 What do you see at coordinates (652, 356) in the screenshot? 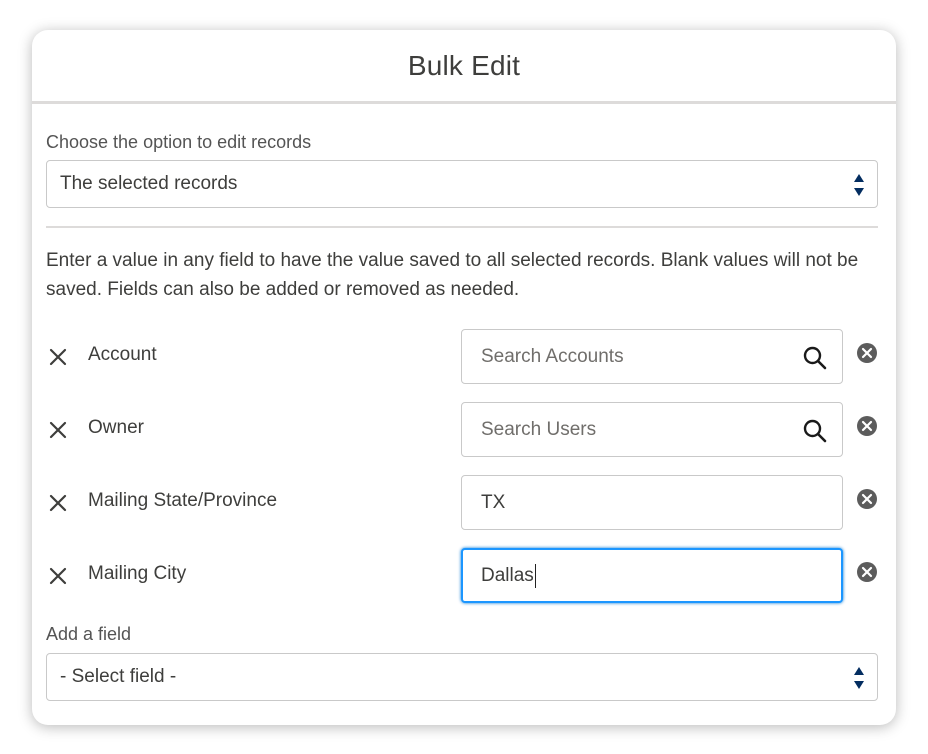
I see `account-search-input: Search Accounts` at bounding box center [652, 356].